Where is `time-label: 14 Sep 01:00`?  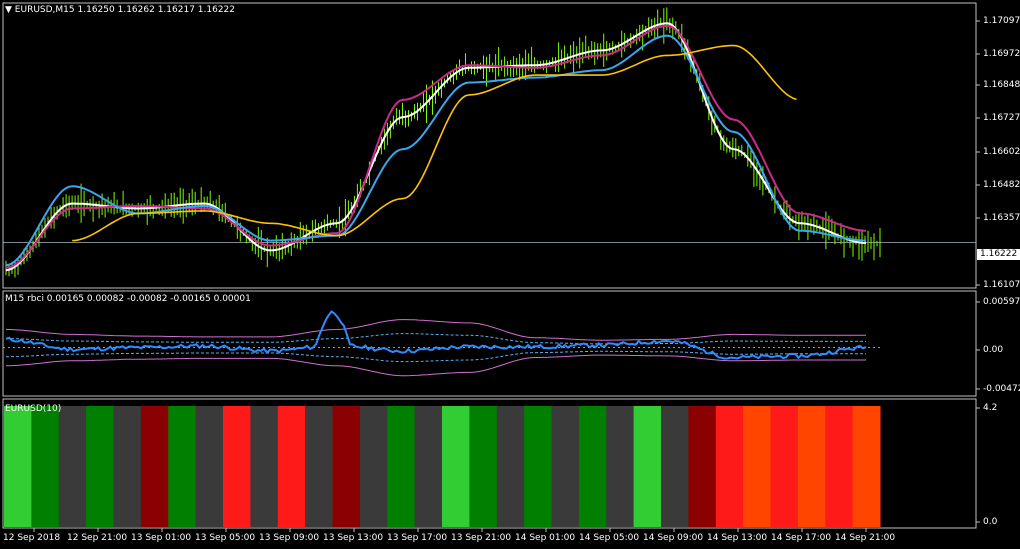 time-label: 14 Sep 01:00 is located at coordinates (545, 538).